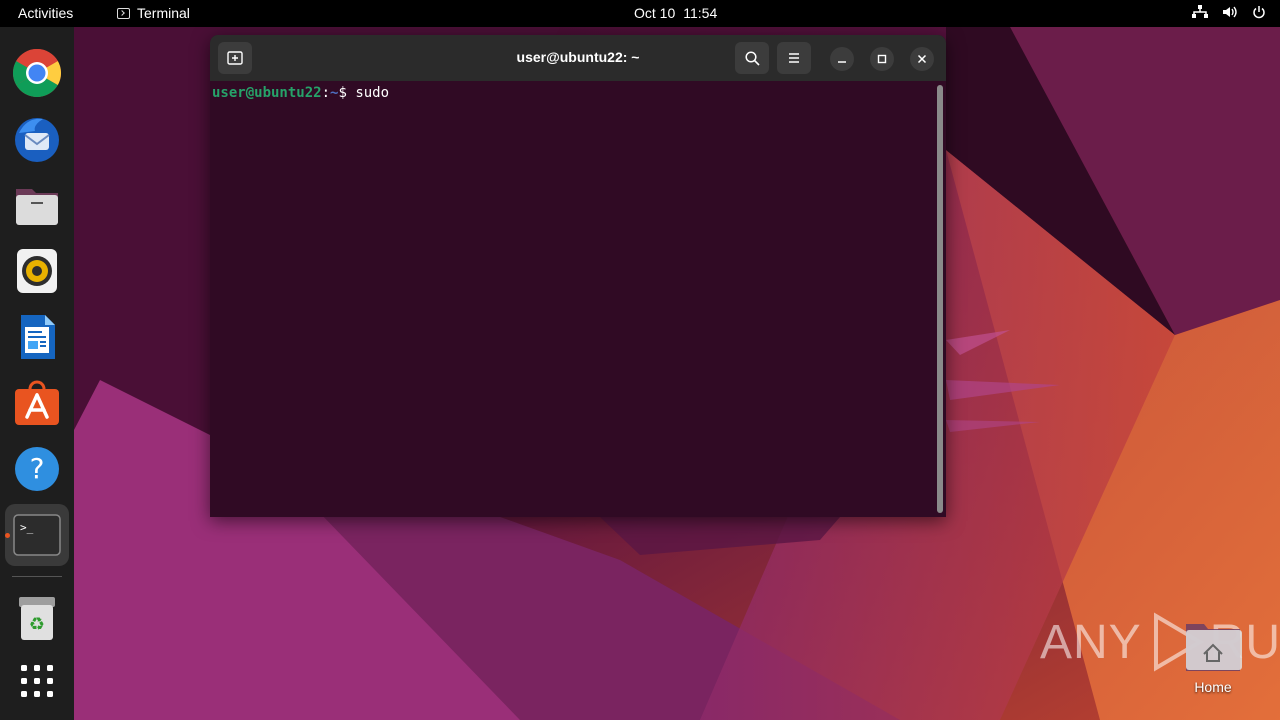 This screenshot has width=1280, height=720. Describe the element at coordinates (700, 13) in the screenshot. I see `clock-time: 11:54` at that location.